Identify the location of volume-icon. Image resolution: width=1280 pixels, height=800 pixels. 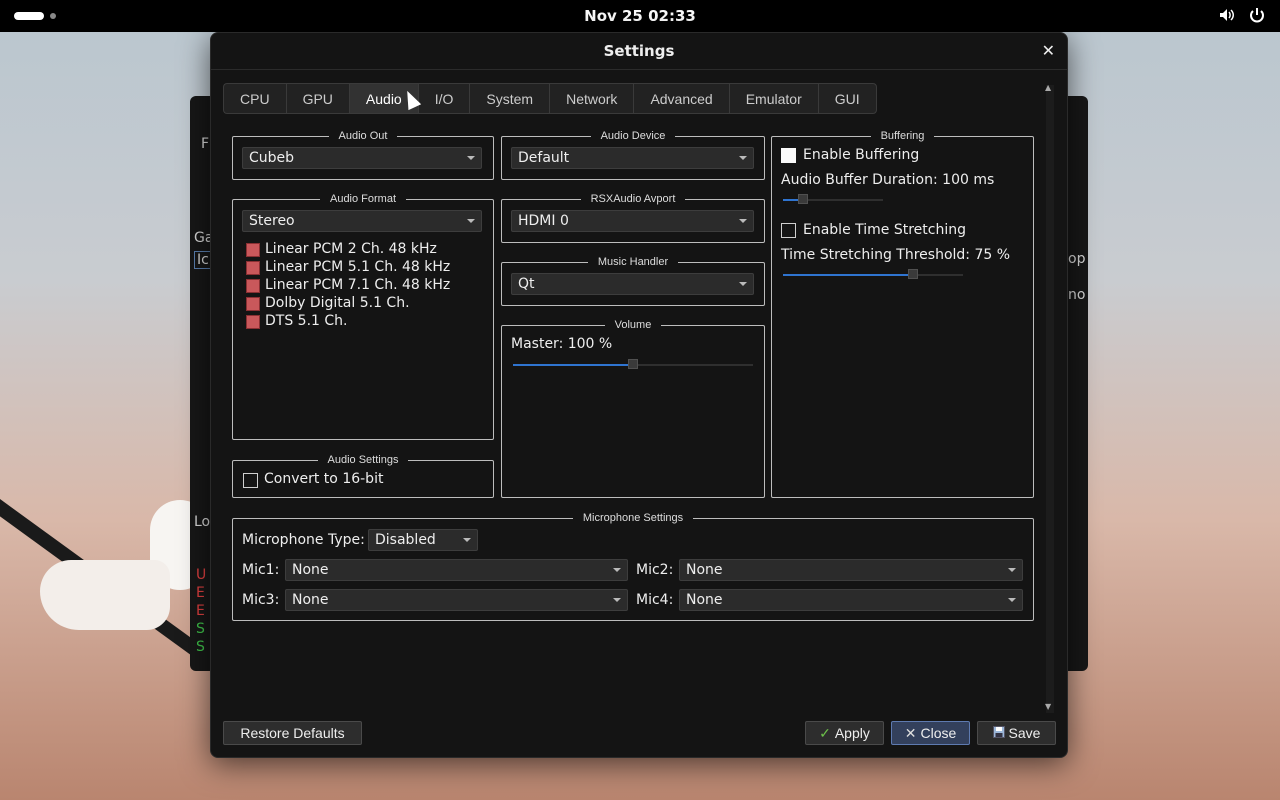
(1227, 15).